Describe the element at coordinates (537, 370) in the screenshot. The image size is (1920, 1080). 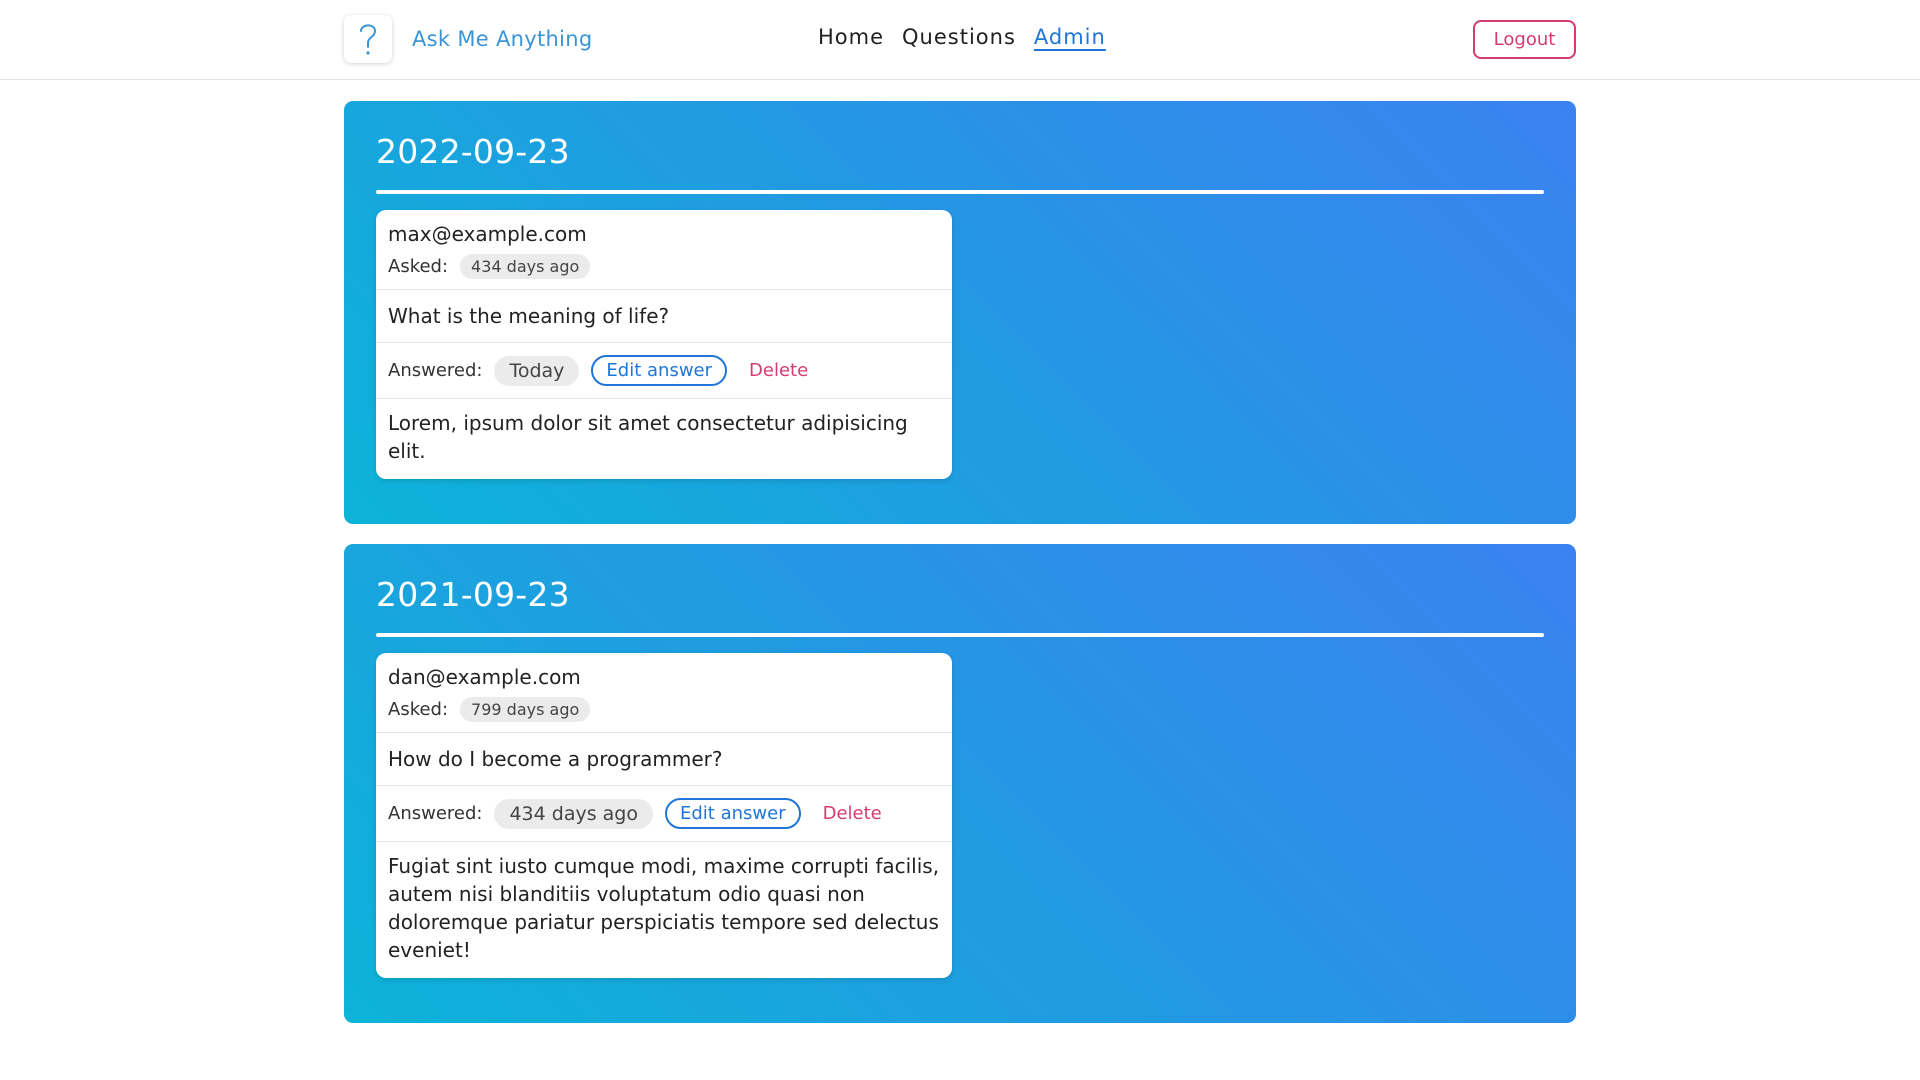
I see `answered-badge: Today` at that location.